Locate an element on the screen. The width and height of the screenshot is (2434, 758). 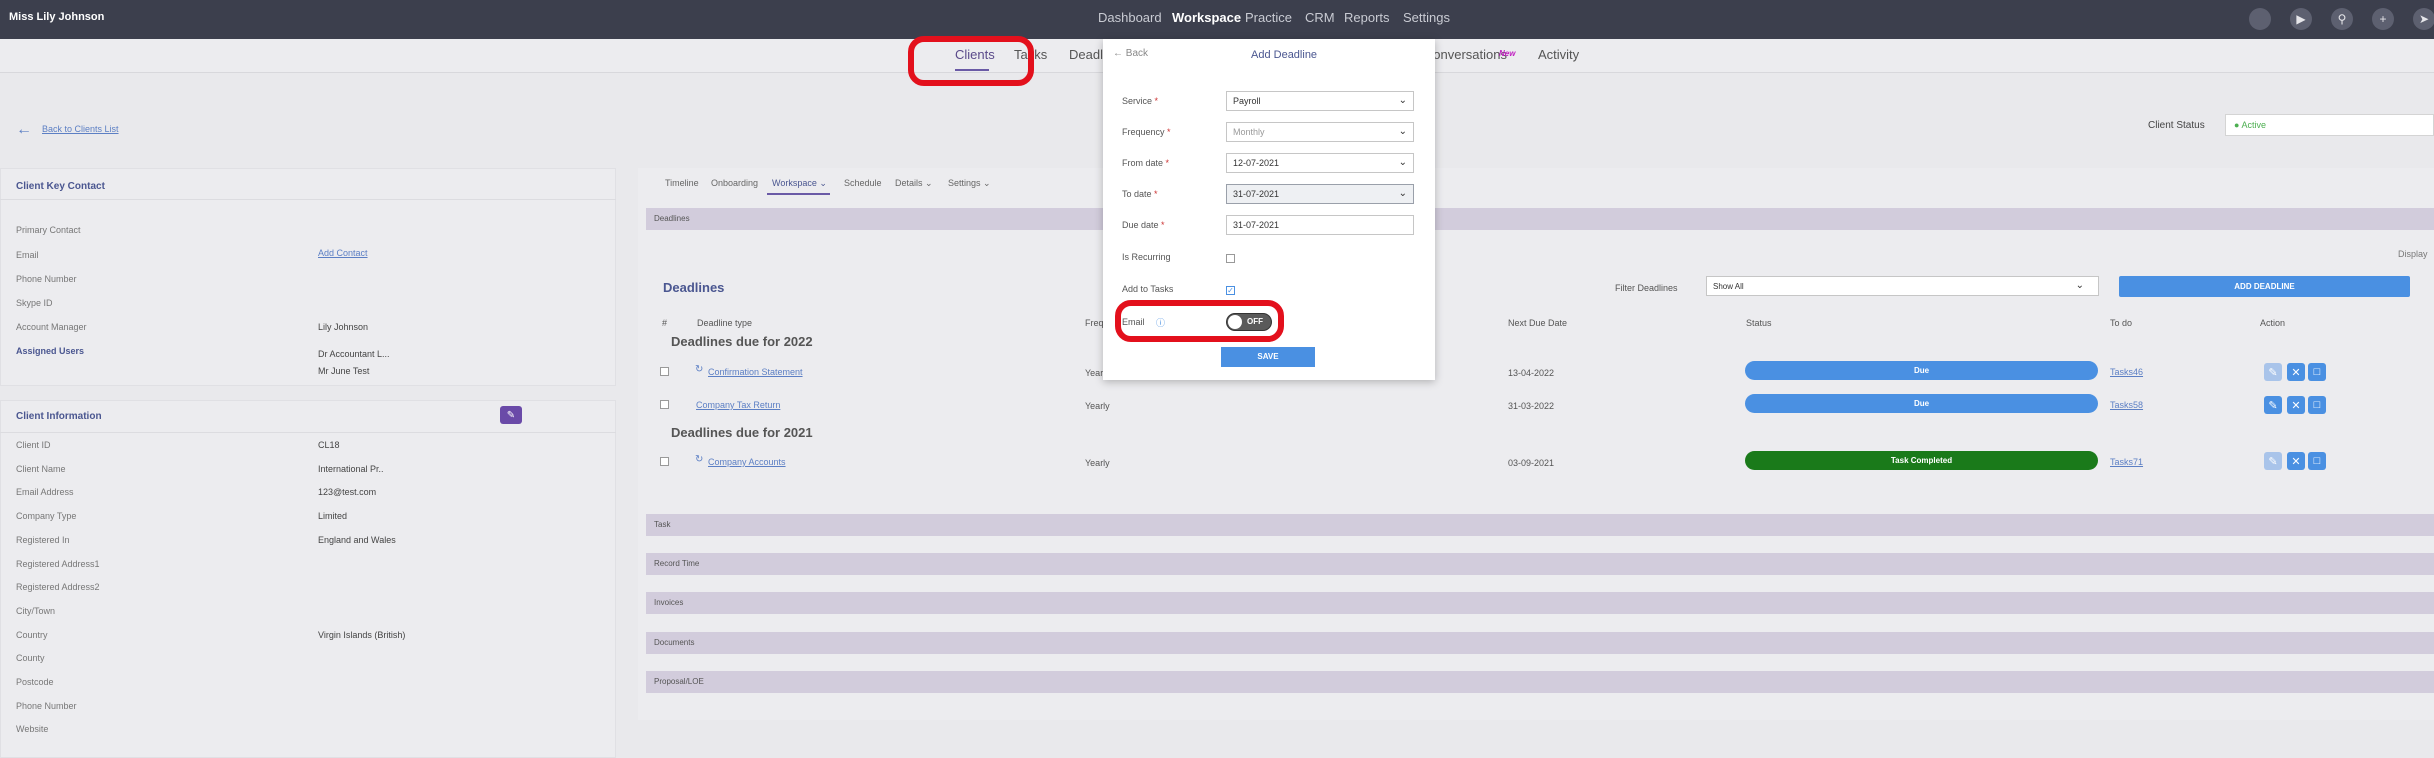
tab-deadlines: Deadli is located at coordinates (1087, 54).